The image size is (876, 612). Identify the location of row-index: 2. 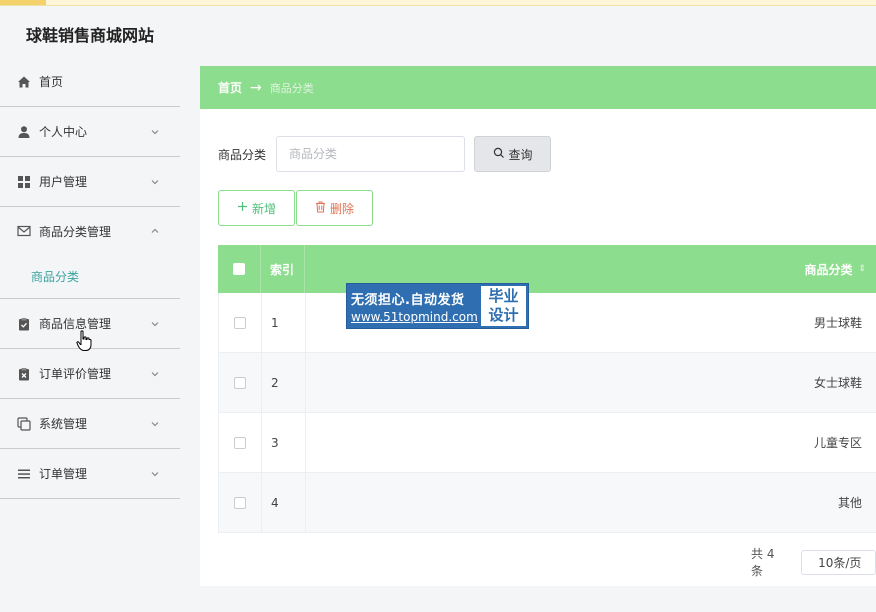
(284, 382).